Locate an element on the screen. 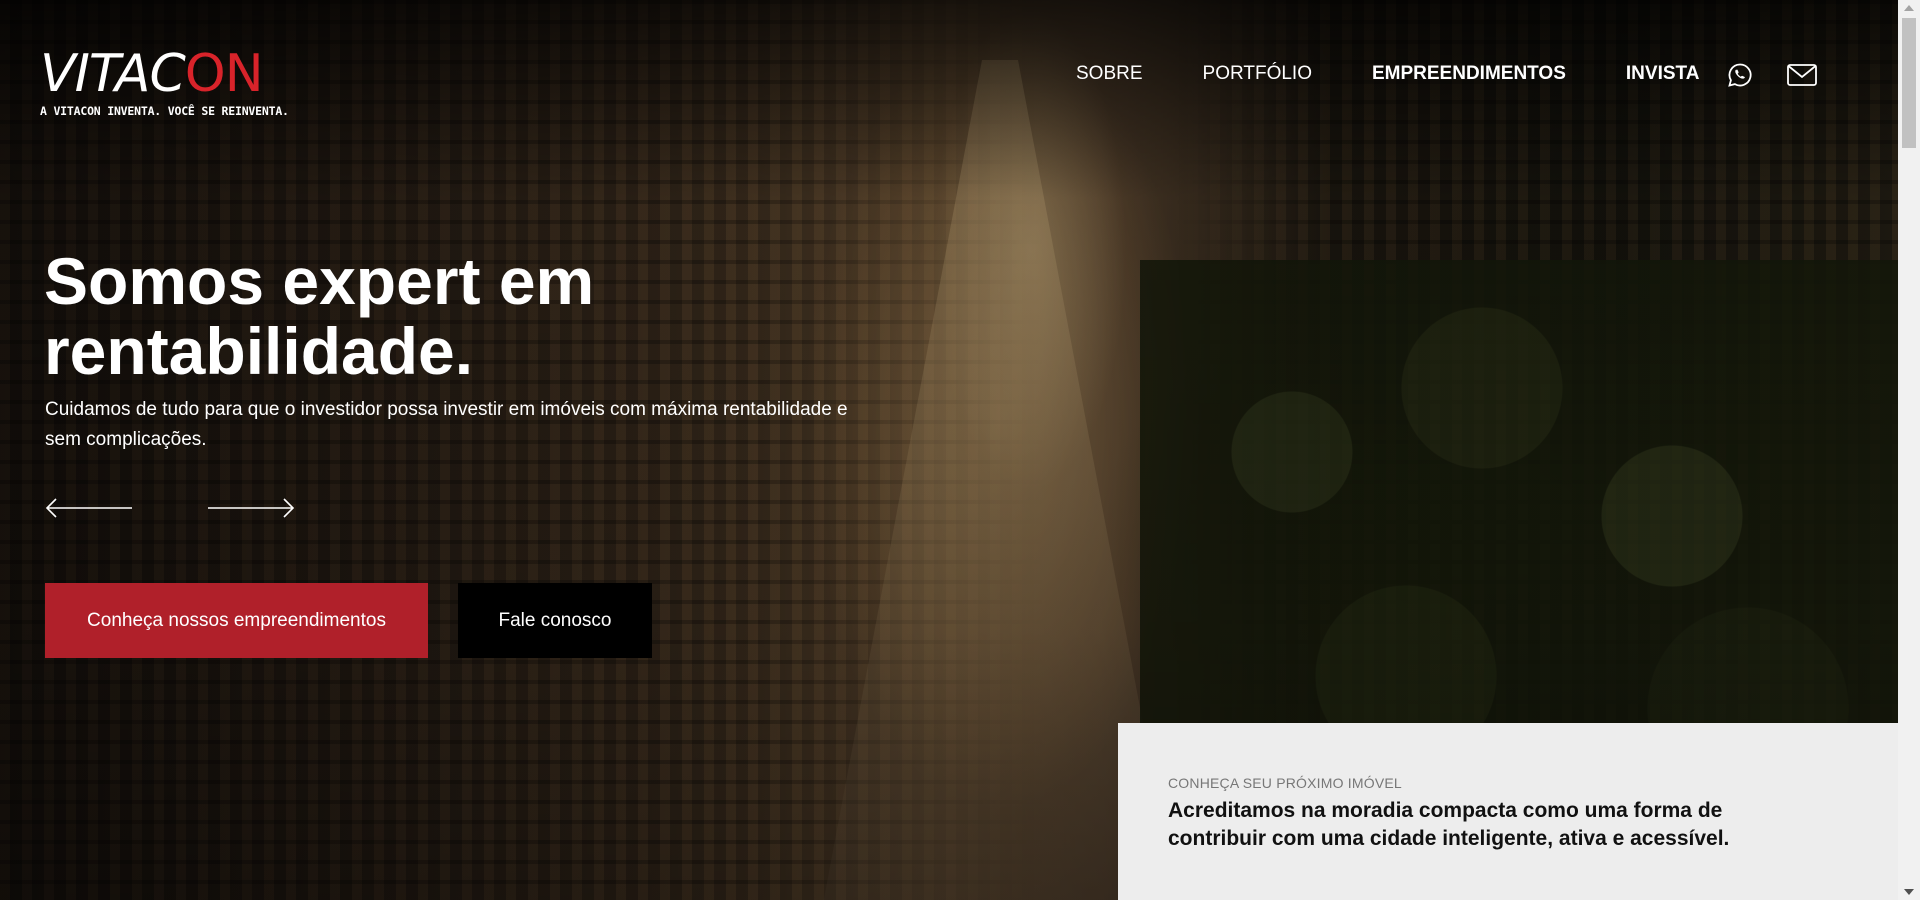 The height and width of the screenshot is (900, 1920). whatsapp-icon is located at coordinates (1740, 77).